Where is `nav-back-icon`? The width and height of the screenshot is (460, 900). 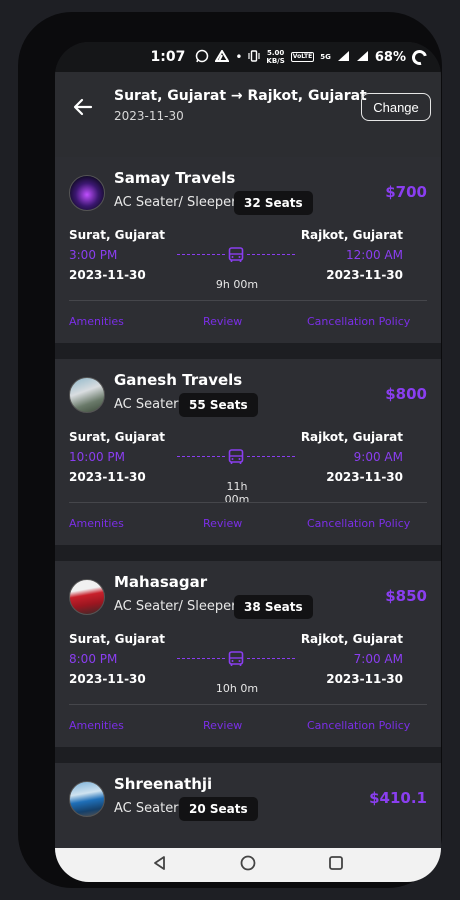
nav-back-icon is located at coordinates (160, 865).